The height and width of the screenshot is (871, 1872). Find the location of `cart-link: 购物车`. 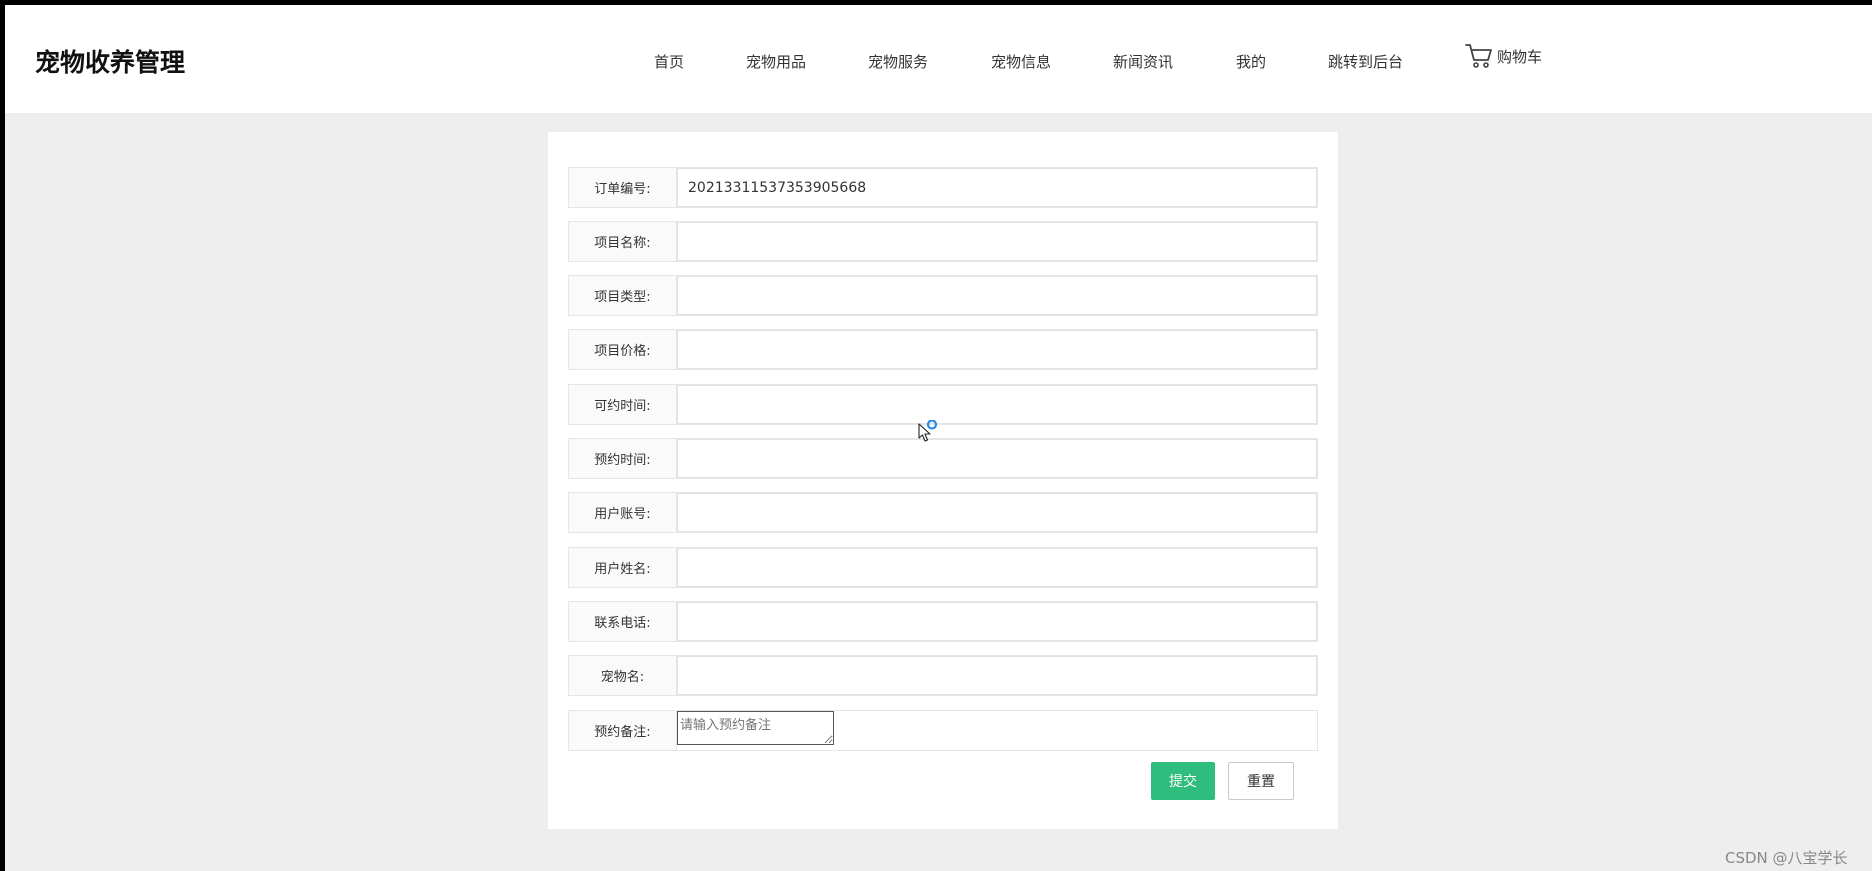

cart-link: 购物车 is located at coordinates (1503, 56).